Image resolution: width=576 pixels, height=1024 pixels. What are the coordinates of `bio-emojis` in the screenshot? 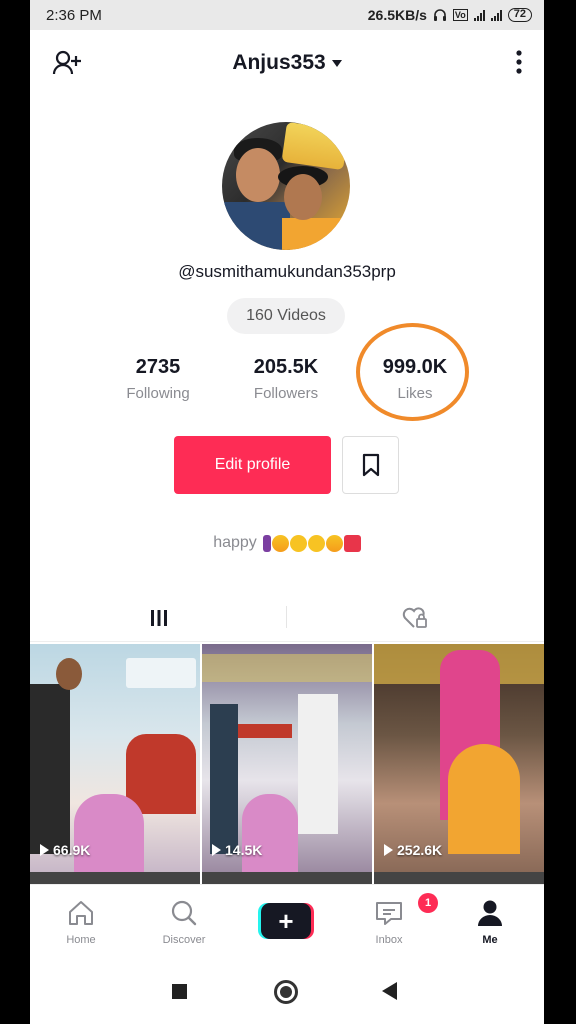 It's located at (311, 543).